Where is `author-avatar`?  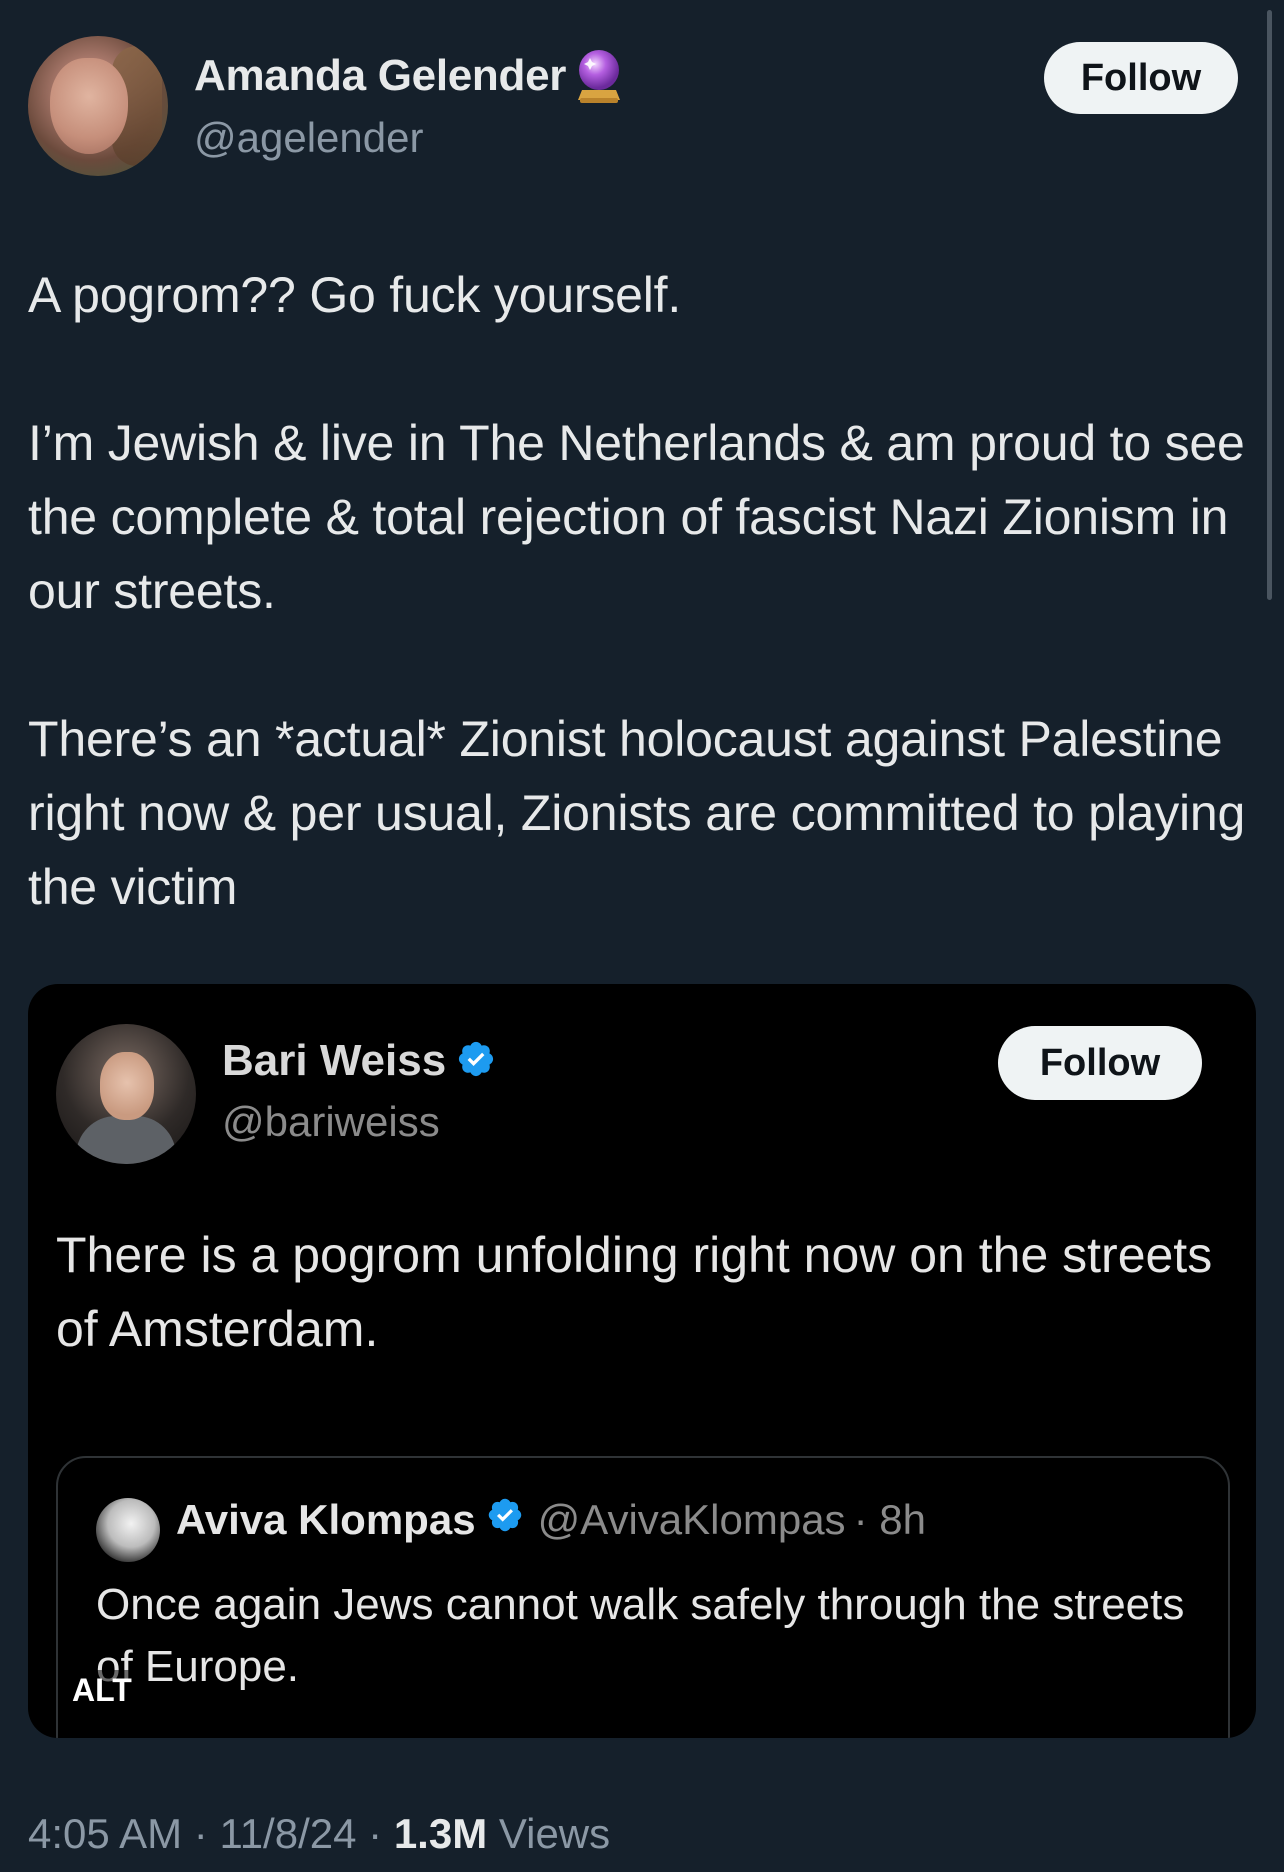 author-avatar is located at coordinates (98, 106).